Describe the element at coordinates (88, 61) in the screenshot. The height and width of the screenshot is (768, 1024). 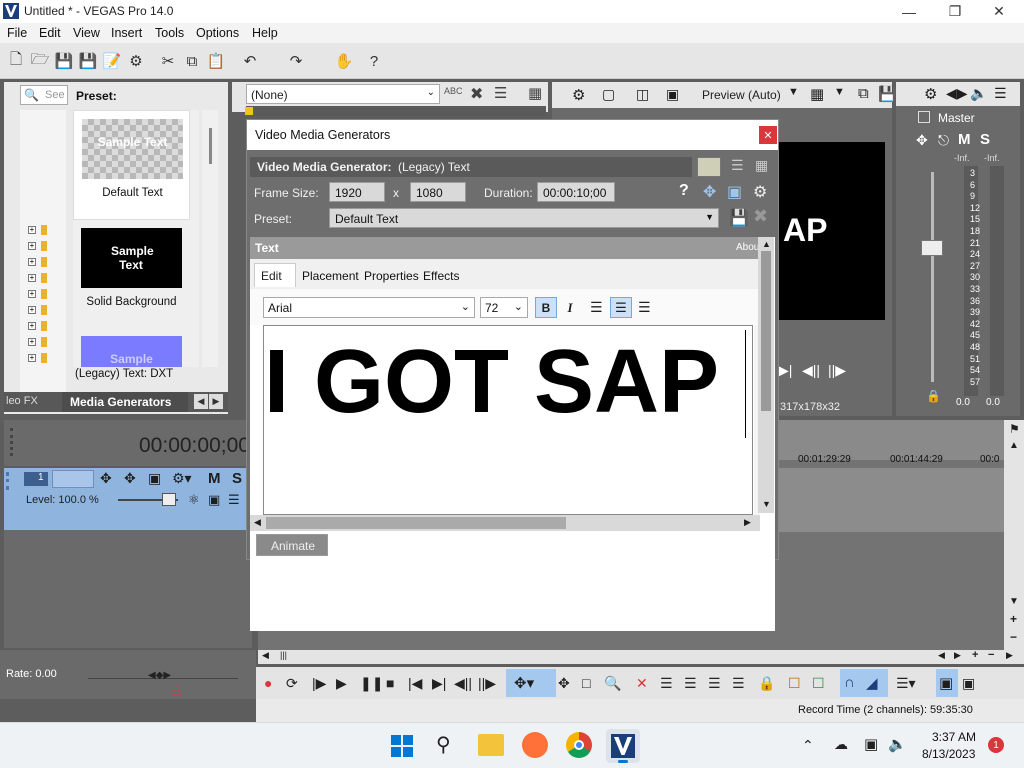
I see `save-as-icon: 💾` at that location.